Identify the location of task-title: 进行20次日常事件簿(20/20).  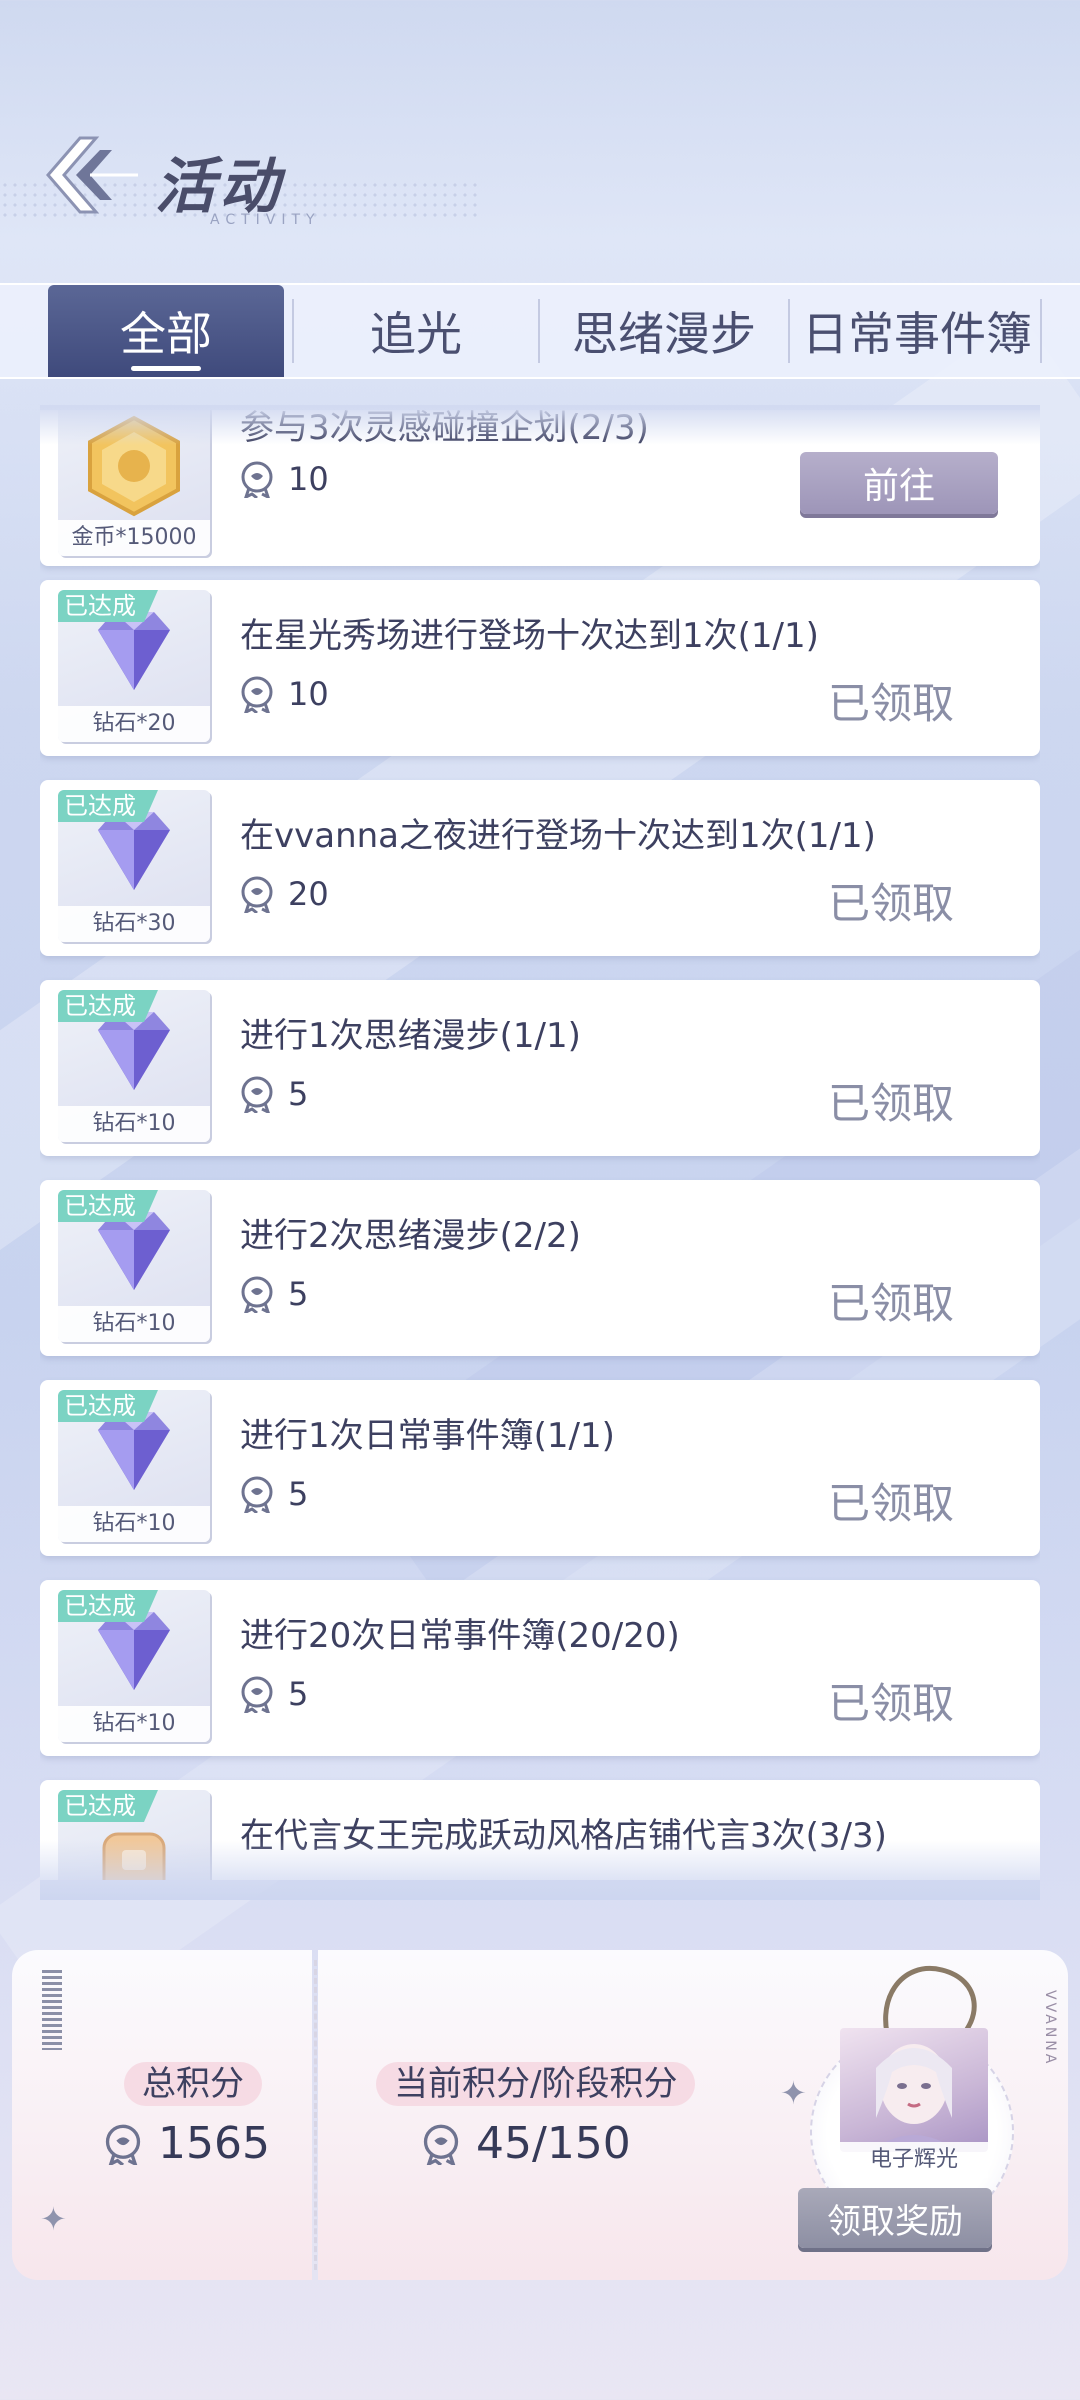
(460, 1636).